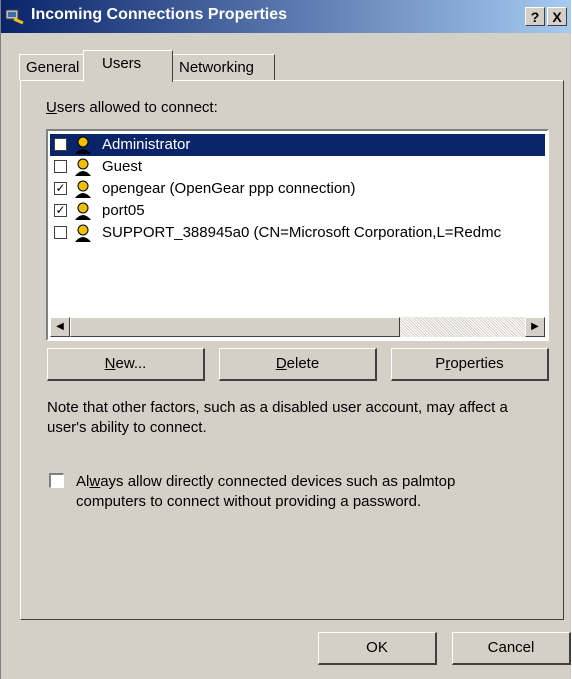  I want to click on always-allow-checkbox, so click(56, 480).